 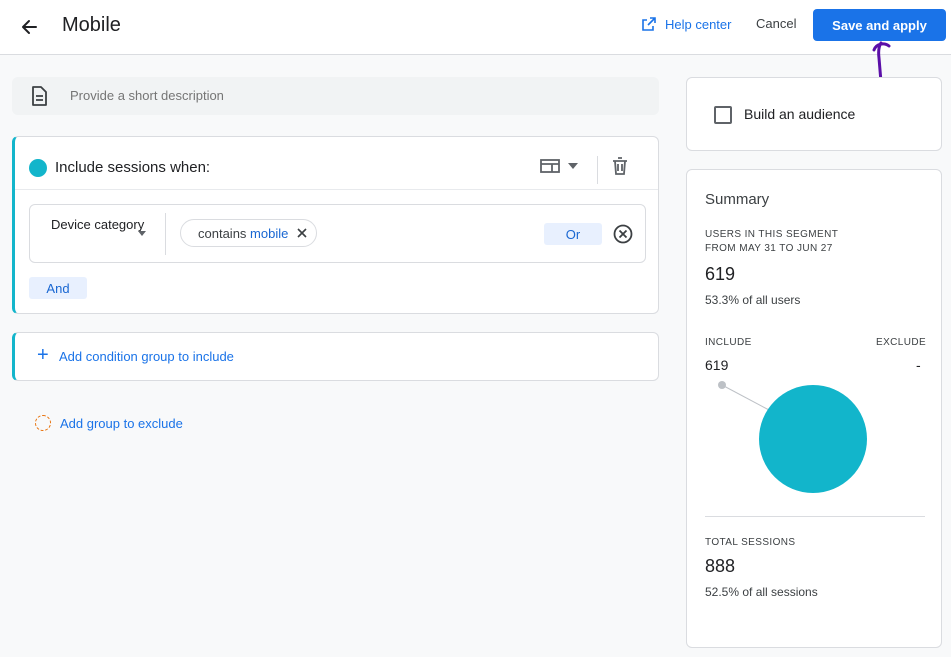 I want to click on save-and-apply-button: Save and apply, so click(x=879, y=25).